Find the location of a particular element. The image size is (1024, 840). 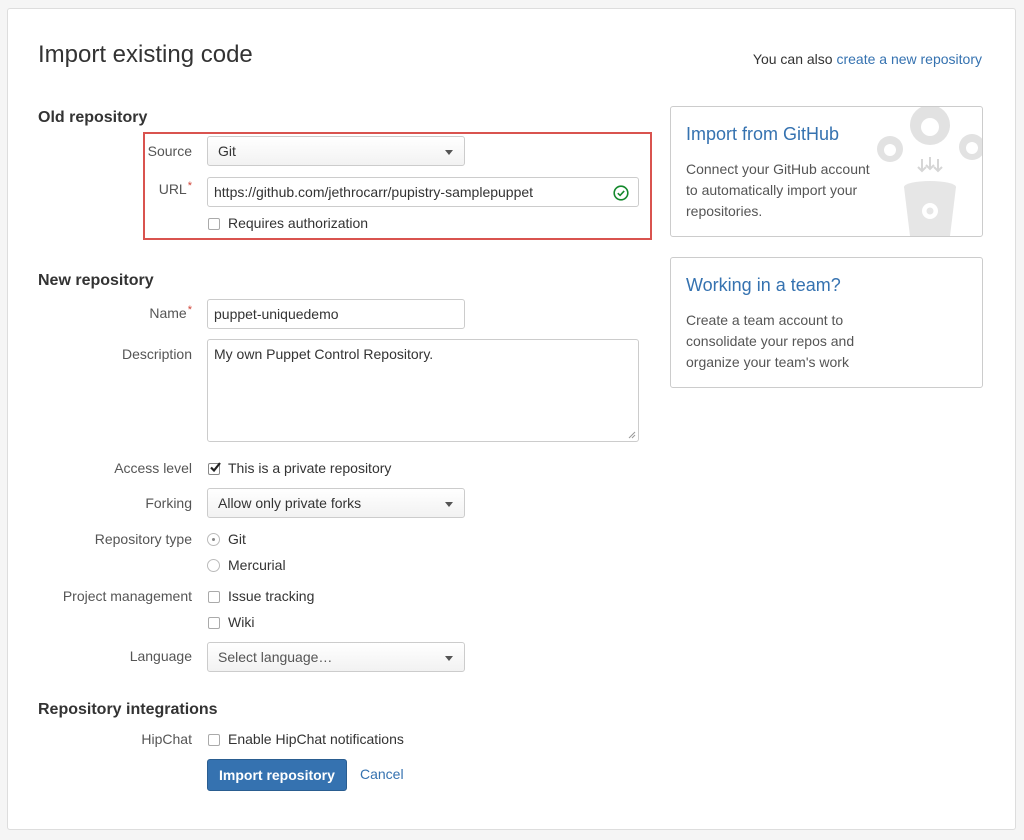

name-input: puppet-uniquedemo is located at coordinates (336, 314).